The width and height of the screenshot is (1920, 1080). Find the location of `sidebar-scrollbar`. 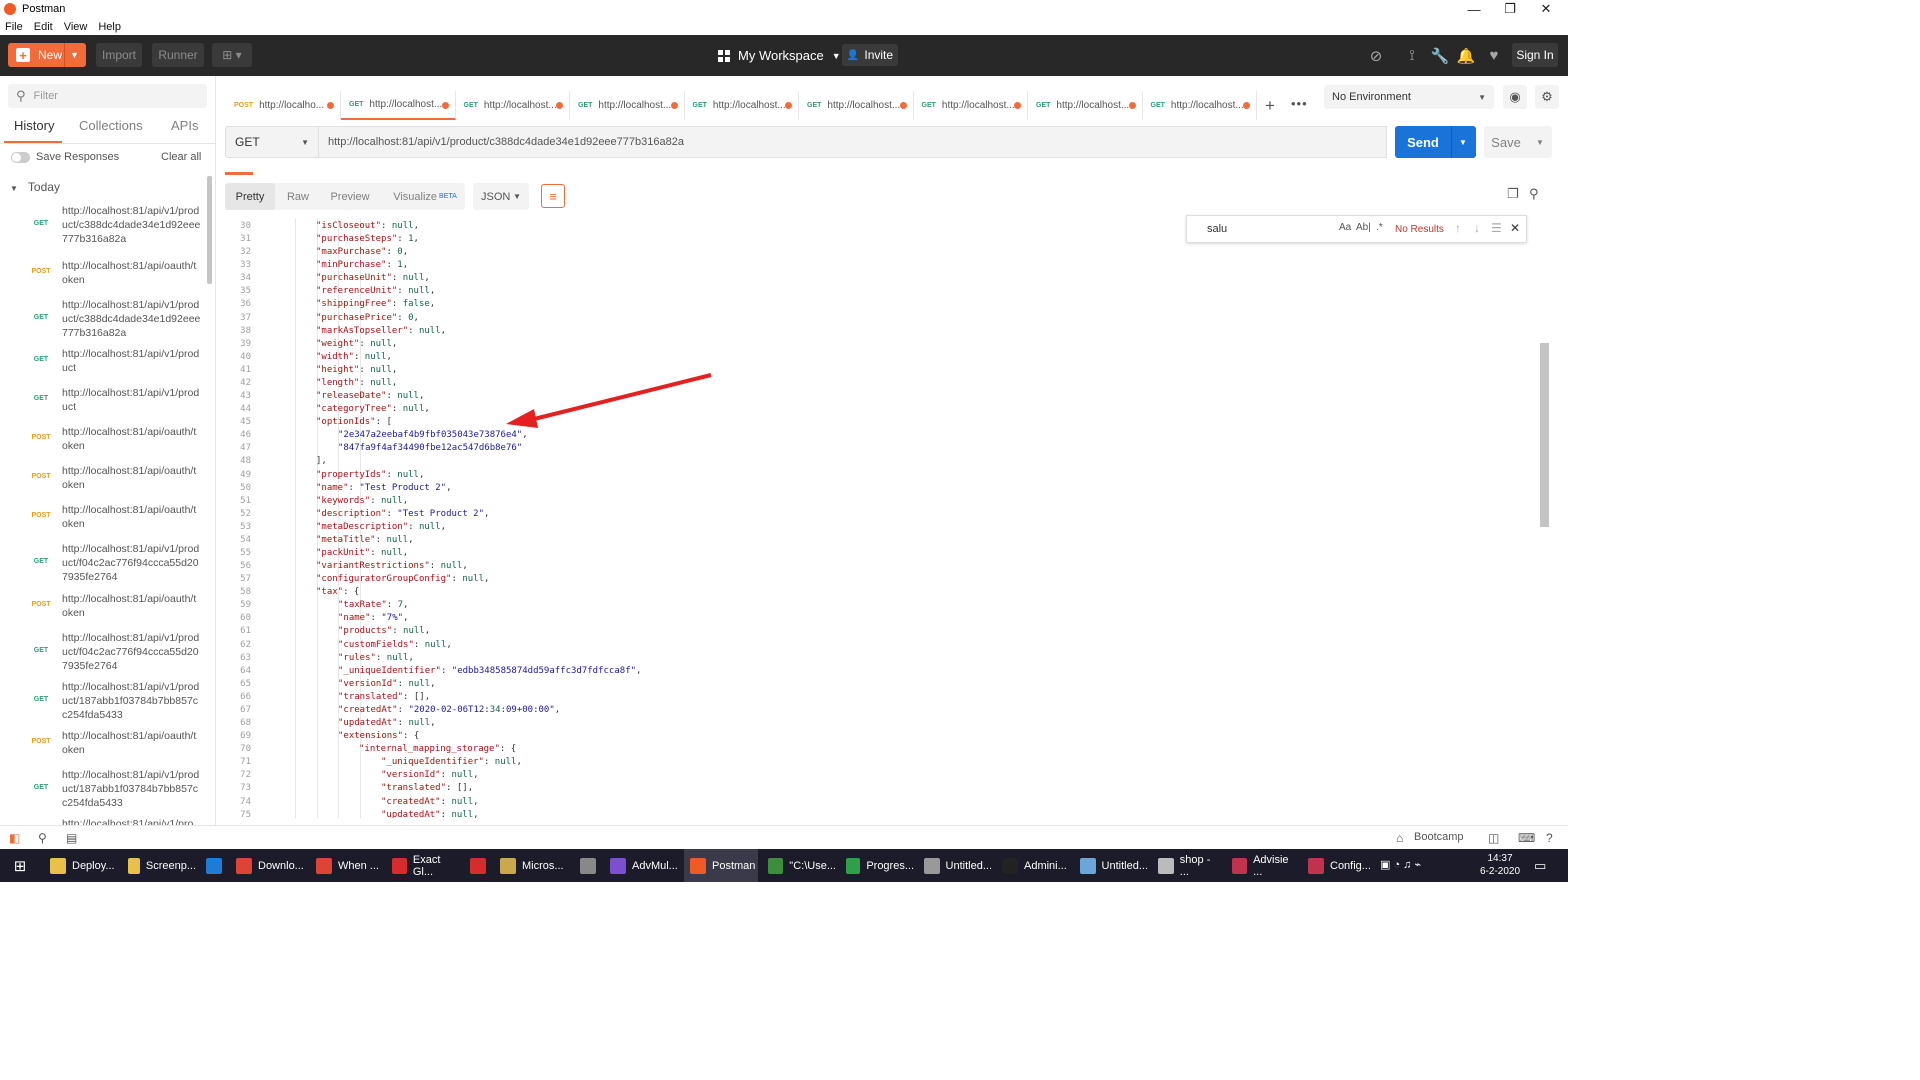

sidebar-scrollbar is located at coordinates (209, 230).